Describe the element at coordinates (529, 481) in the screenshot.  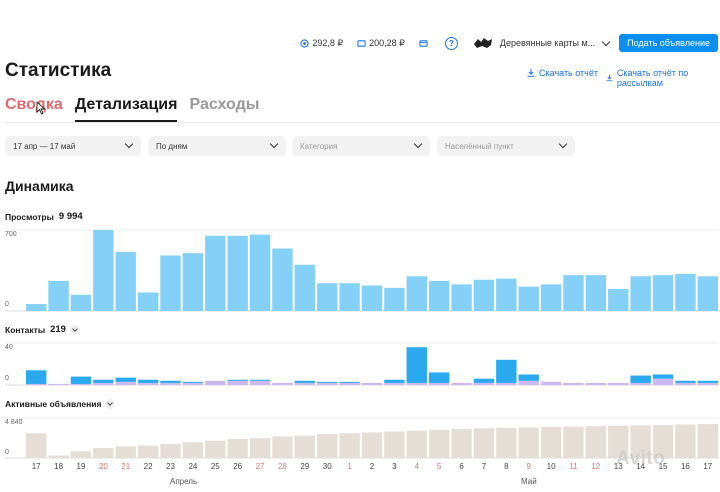
I see `month-label-may: Май` at that location.